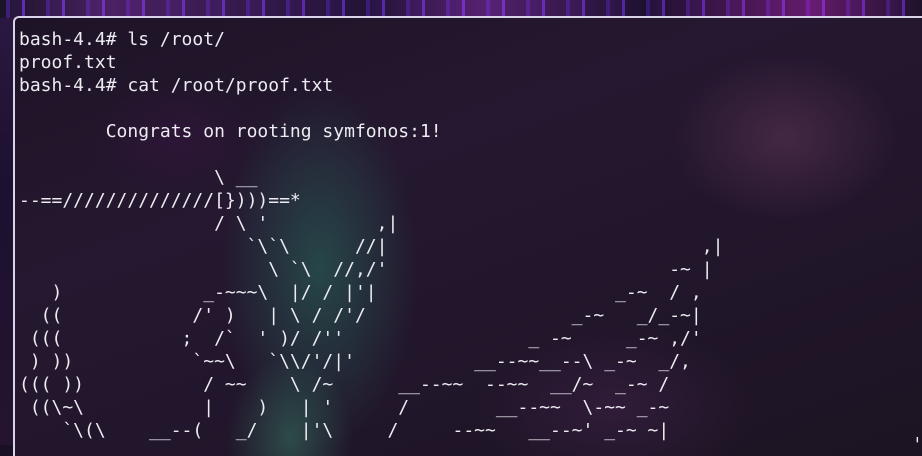 The height and width of the screenshot is (456, 922). Describe the element at coordinates (360, 292) in the screenshot. I see `terminal-line: ) _-~~~\ |/ / |'| _-~ / ,` at that location.